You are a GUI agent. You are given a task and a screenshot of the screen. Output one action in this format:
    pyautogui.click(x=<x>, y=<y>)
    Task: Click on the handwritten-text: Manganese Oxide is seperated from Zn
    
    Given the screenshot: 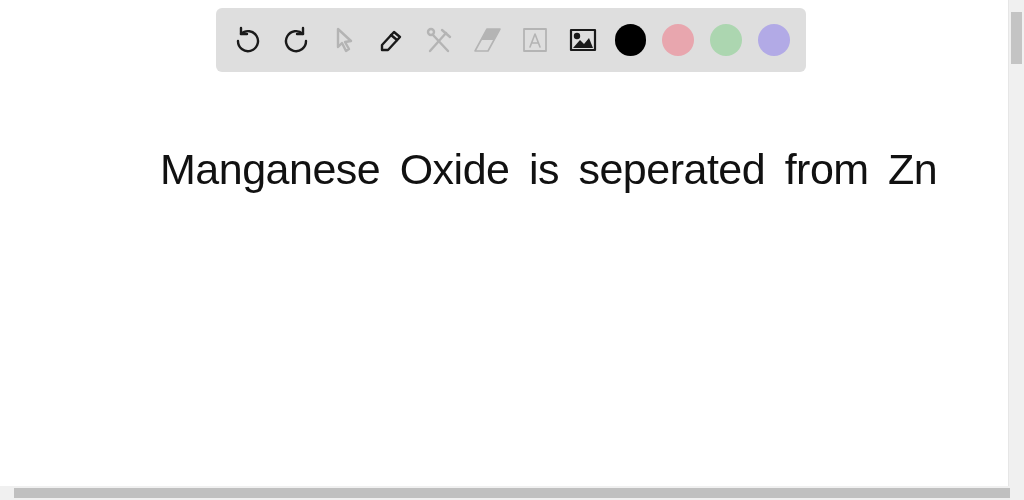 What is the action you would take?
    pyautogui.click(x=549, y=169)
    